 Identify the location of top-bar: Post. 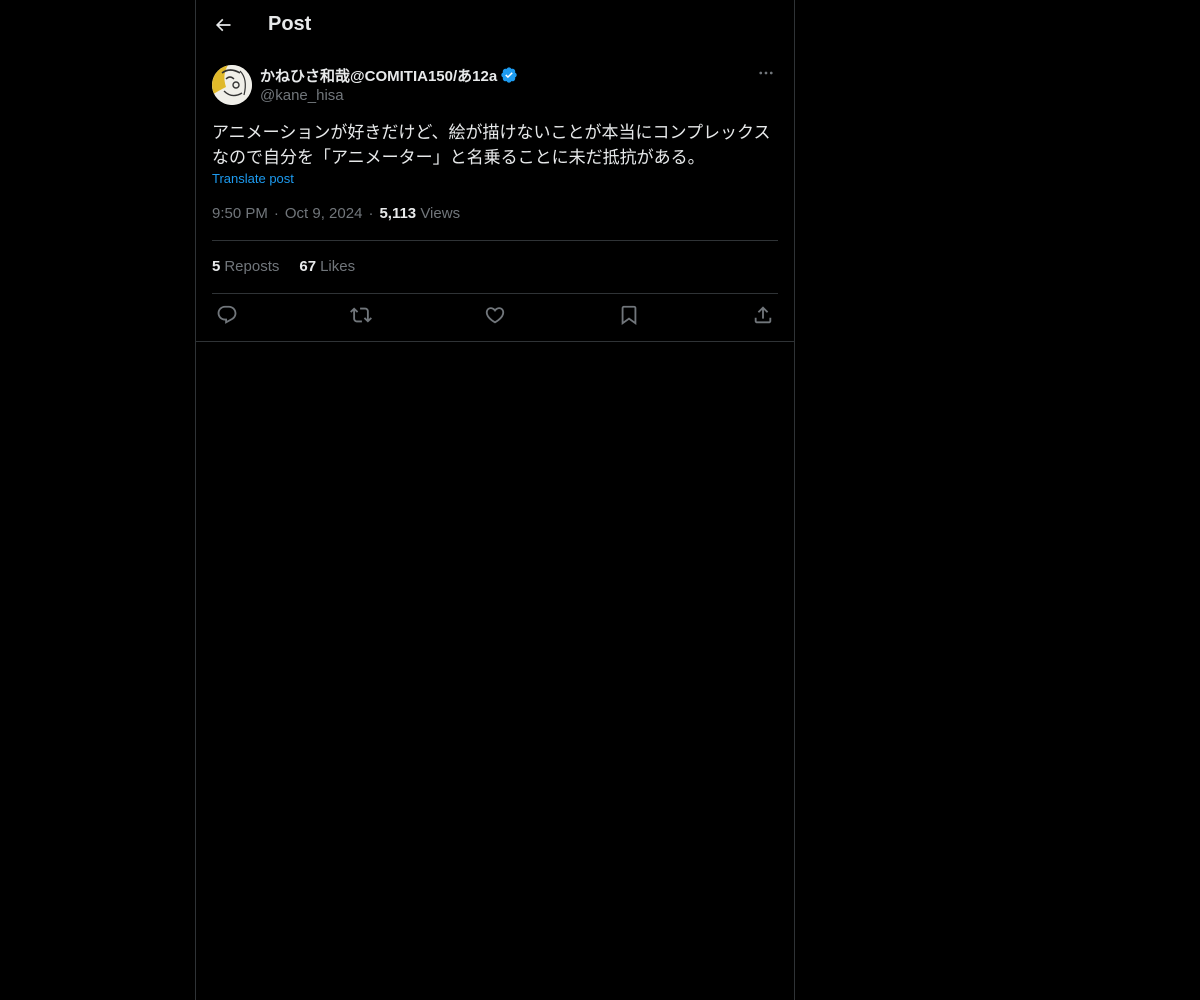
(495, 26).